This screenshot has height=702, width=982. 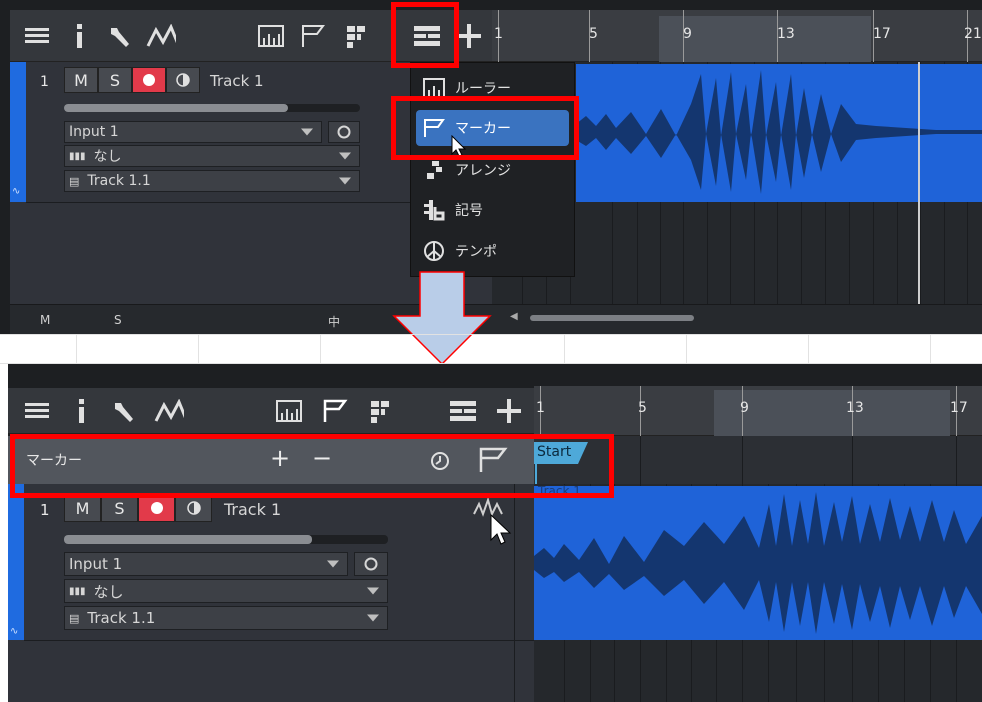 I want to click on menu-item-ruler-label: ルーラー, so click(x=483, y=89).